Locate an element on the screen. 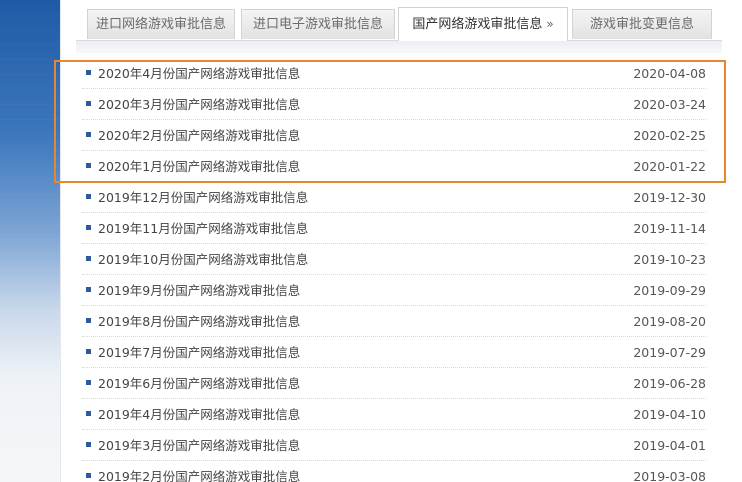 This screenshot has height=482, width=742. list-item-title-link: 2019年8月份国产网络游戏审批信息 is located at coordinates (199, 321).